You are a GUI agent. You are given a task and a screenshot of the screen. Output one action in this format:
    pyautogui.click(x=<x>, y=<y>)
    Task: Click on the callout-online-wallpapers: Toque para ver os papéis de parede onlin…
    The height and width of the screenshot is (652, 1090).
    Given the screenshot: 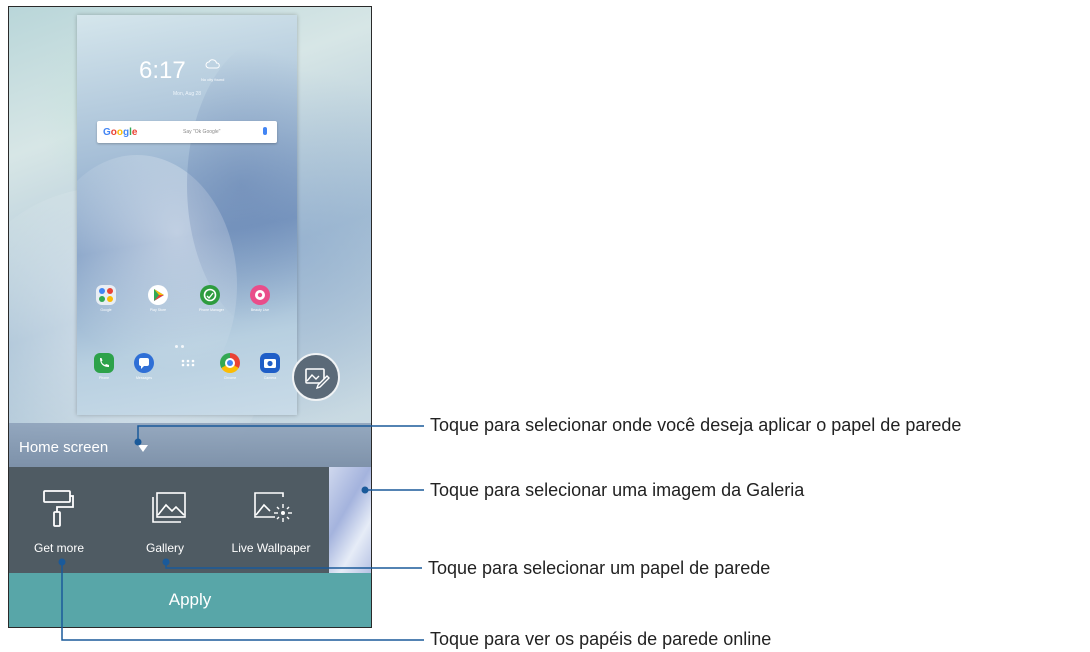 What is the action you would take?
    pyautogui.click(x=601, y=639)
    